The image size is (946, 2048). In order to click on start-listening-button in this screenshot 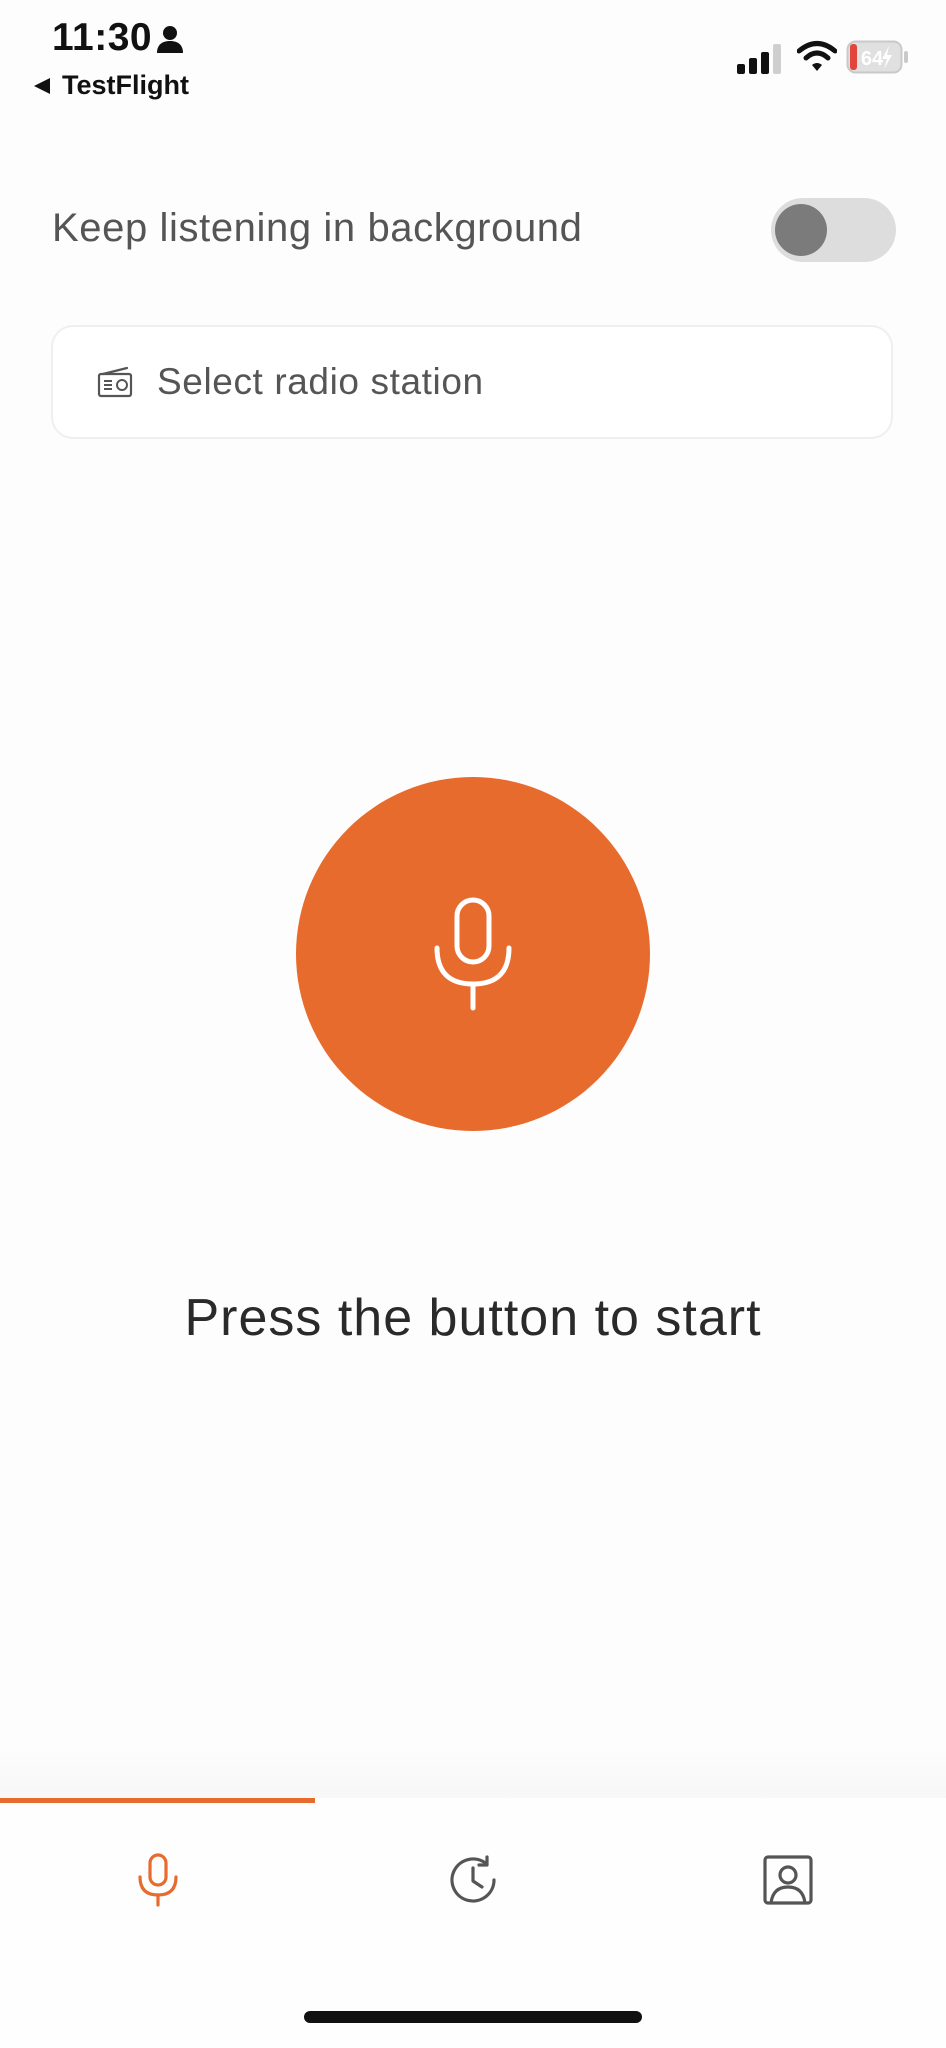, I will do `click(473, 954)`.